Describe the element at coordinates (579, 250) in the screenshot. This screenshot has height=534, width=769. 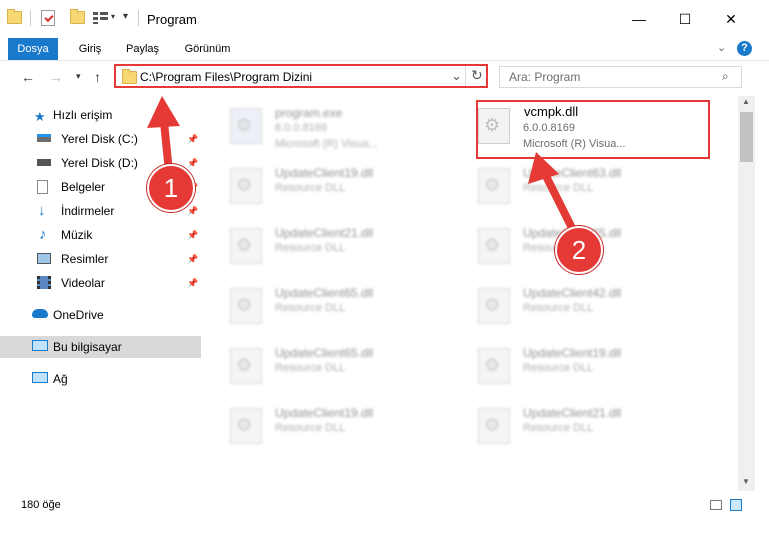
I see `annotation-badge-2: 2` at that location.